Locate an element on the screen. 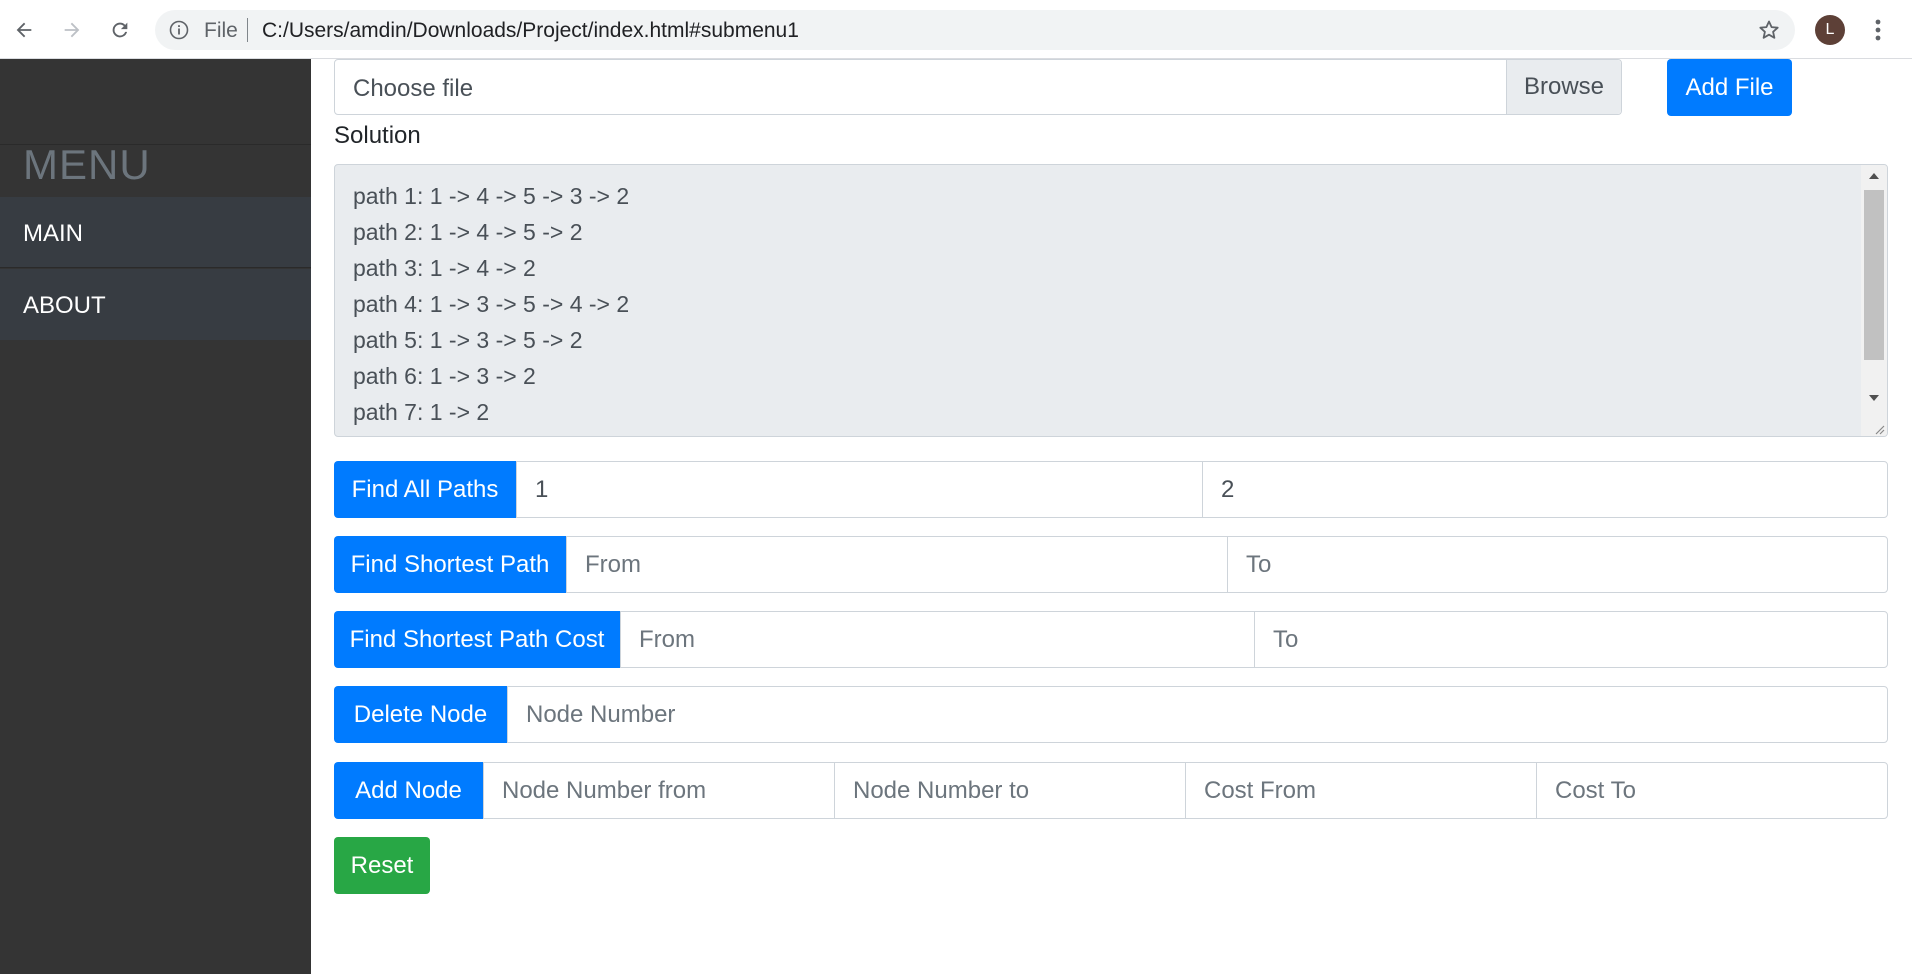 The width and height of the screenshot is (1912, 974). find-all-paths-button: Find All Paths is located at coordinates (425, 489).